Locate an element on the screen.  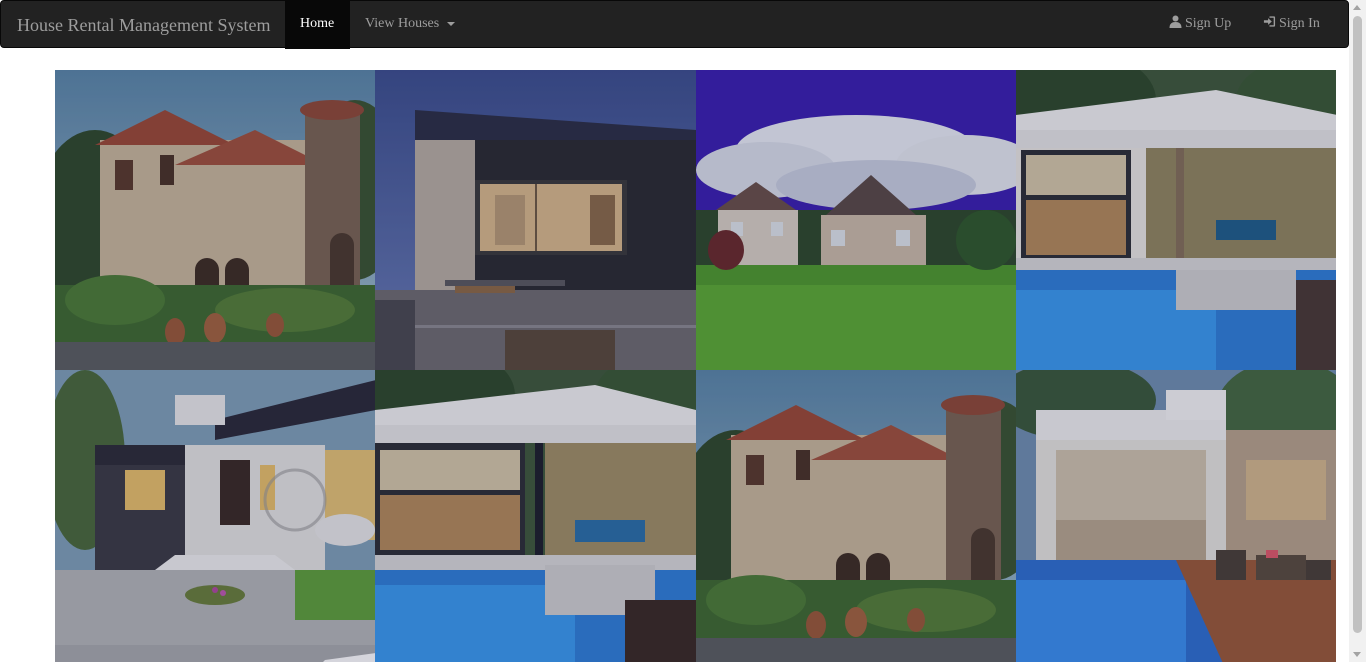
nav-sign-in: Sign In is located at coordinates (1291, 25).